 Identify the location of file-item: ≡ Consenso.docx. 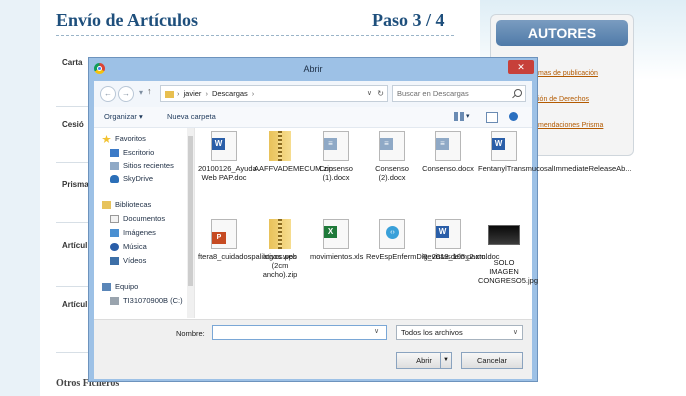
(448, 152).